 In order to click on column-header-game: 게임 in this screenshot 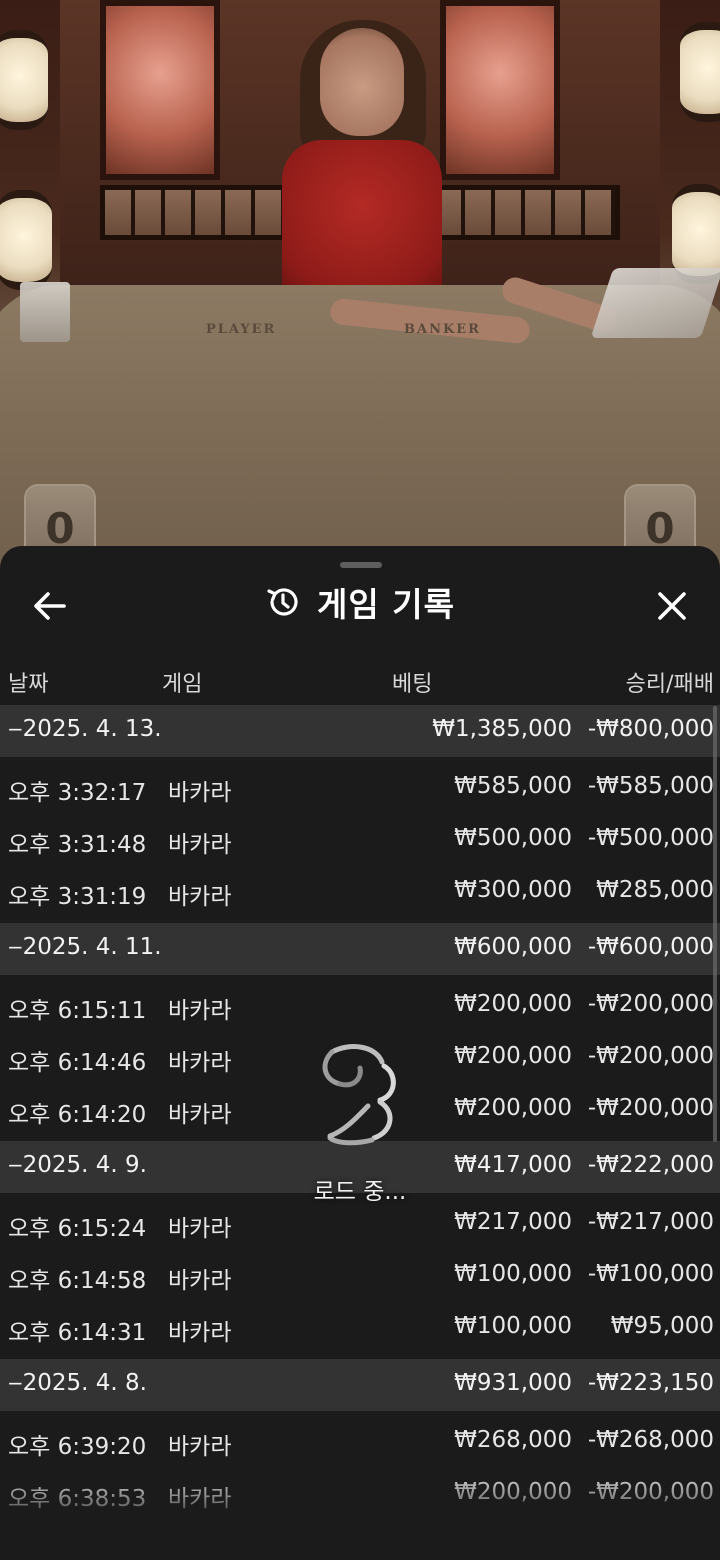, I will do `click(182, 684)`.